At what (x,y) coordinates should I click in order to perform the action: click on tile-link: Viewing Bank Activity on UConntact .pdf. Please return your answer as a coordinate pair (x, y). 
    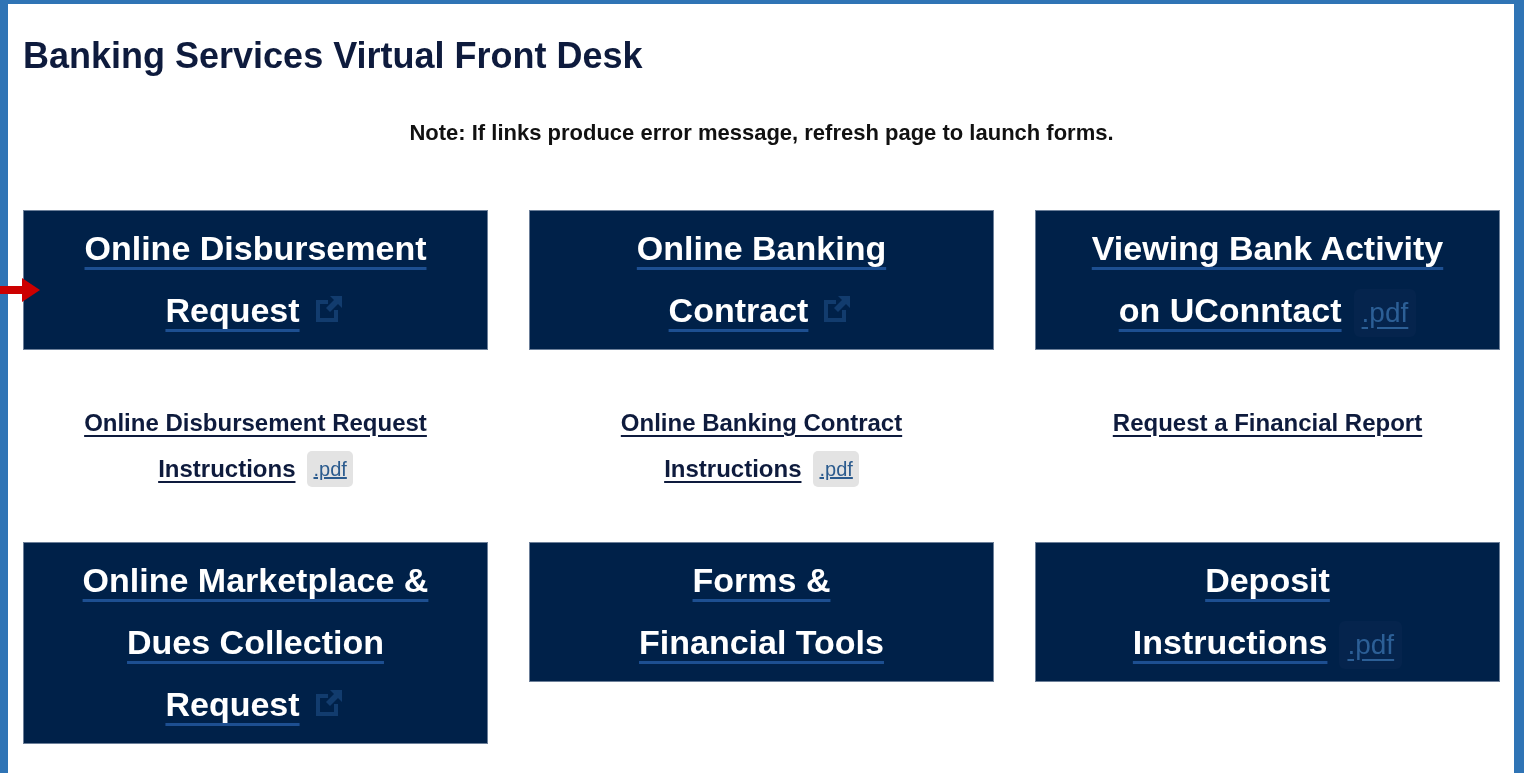
    Looking at the image, I should click on (1267, 280).